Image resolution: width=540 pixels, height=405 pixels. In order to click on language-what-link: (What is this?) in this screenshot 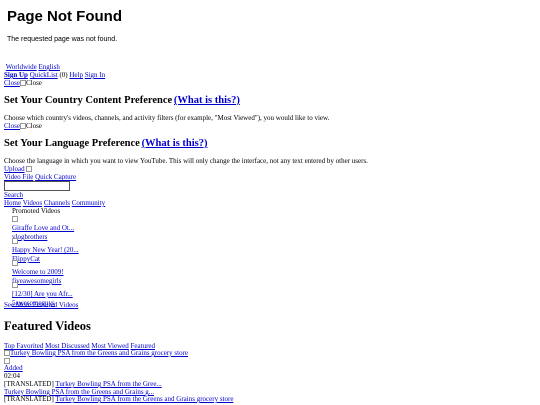, I will do `click(175, 143)`.